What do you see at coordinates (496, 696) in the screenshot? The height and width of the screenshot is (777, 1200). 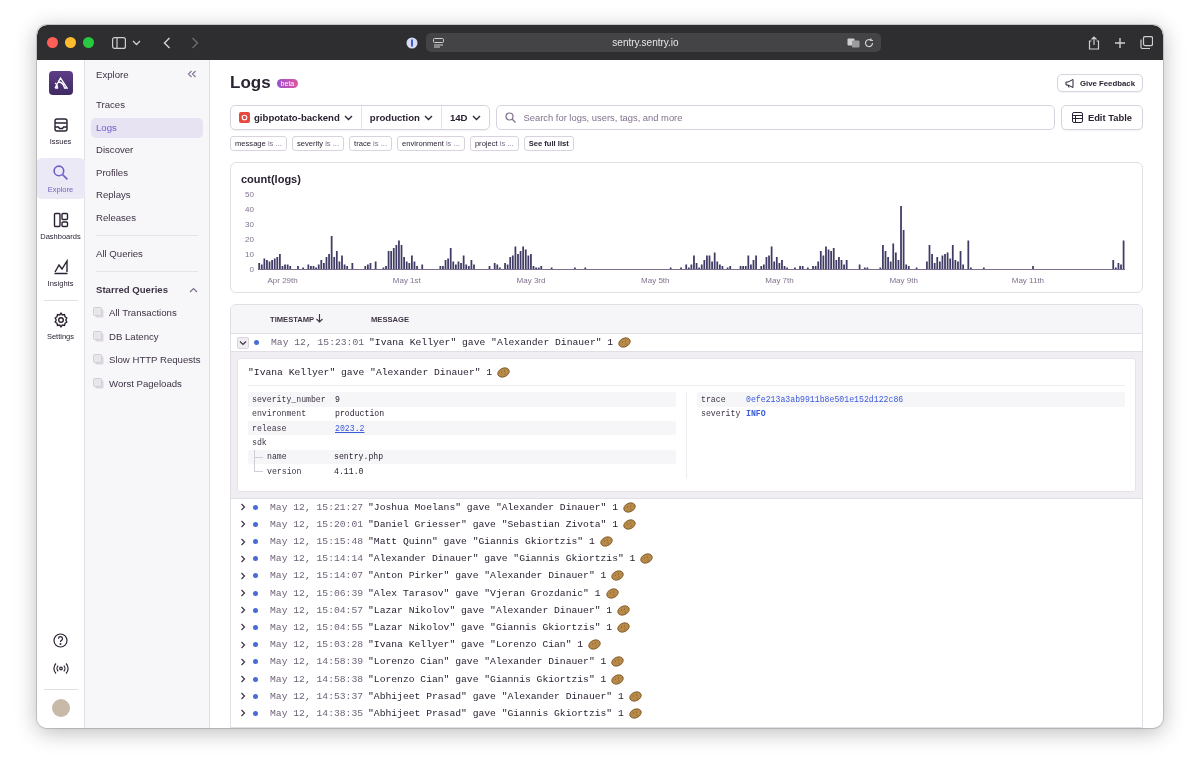 I see `log-message: "Abhijeet Prasad" gave "Alexander Dinauer" 1` at bounding box center [496, 696].